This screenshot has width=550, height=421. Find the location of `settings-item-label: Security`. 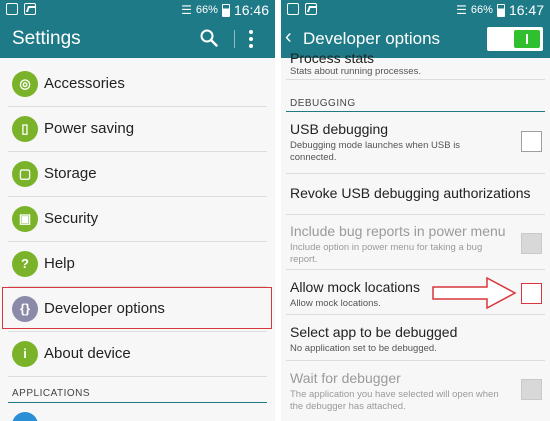

settings-item-label: Security is located at coordinates (71, 218).